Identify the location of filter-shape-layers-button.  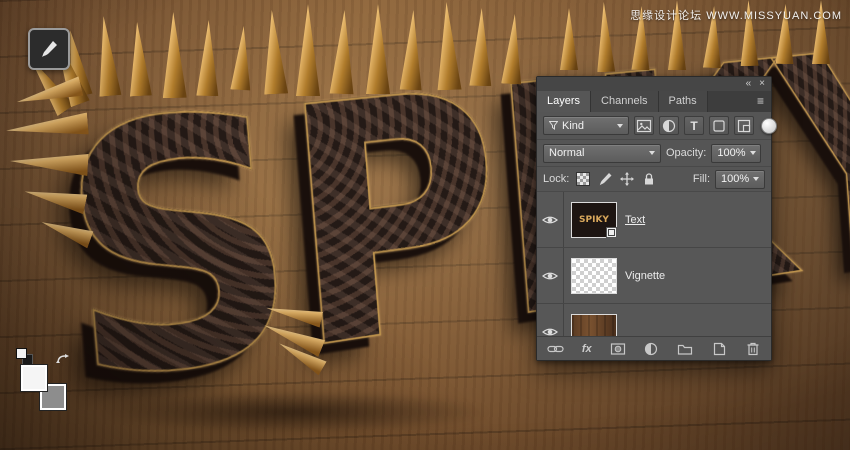
(719, 125).